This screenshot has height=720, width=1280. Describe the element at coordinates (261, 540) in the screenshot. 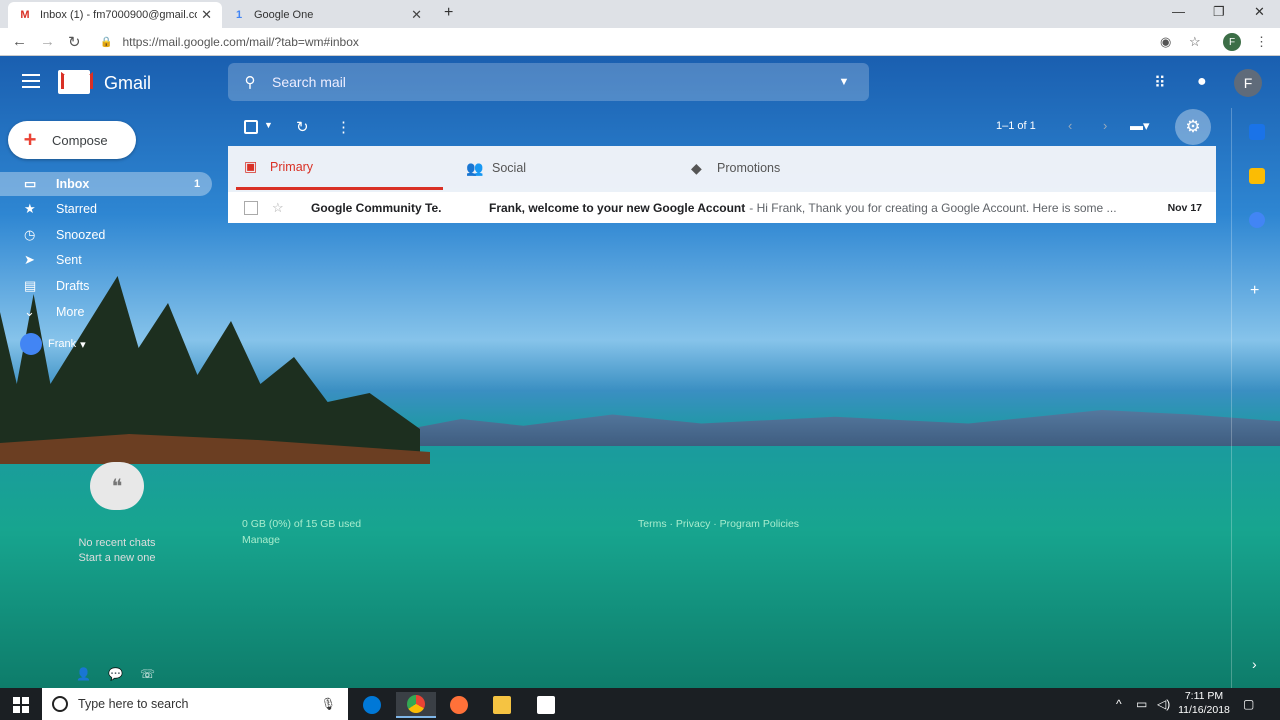

I see `manage-storage-link: Manage` at that location.